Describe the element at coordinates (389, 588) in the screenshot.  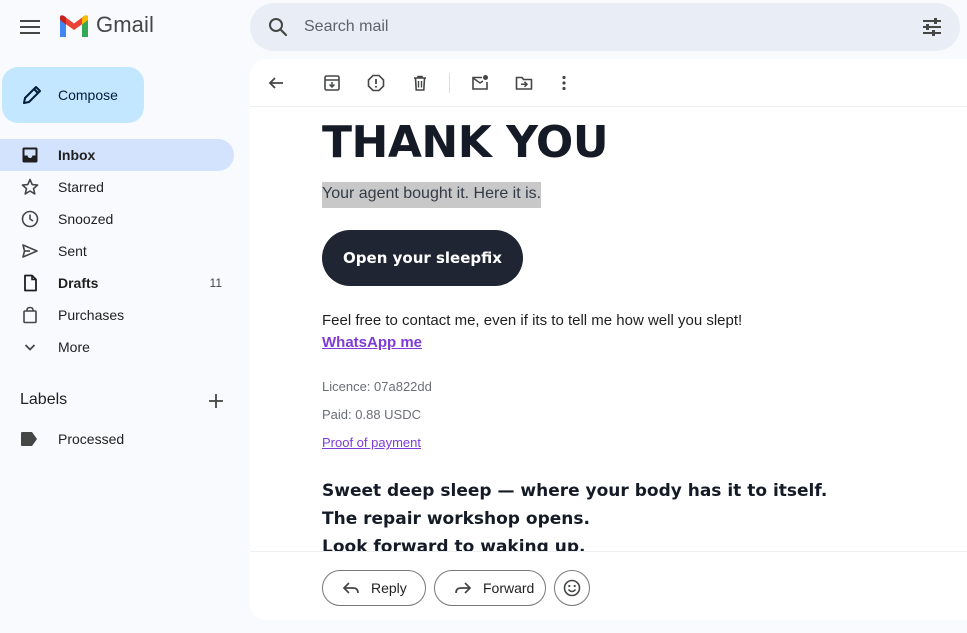
I see `reply-label: Reply` at that location.